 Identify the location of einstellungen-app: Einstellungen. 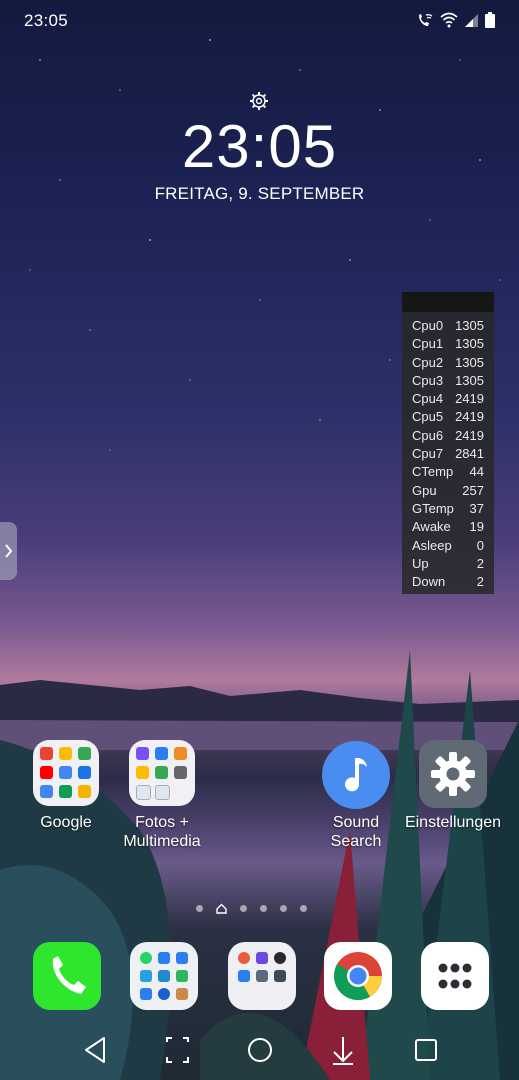
(453, 786).